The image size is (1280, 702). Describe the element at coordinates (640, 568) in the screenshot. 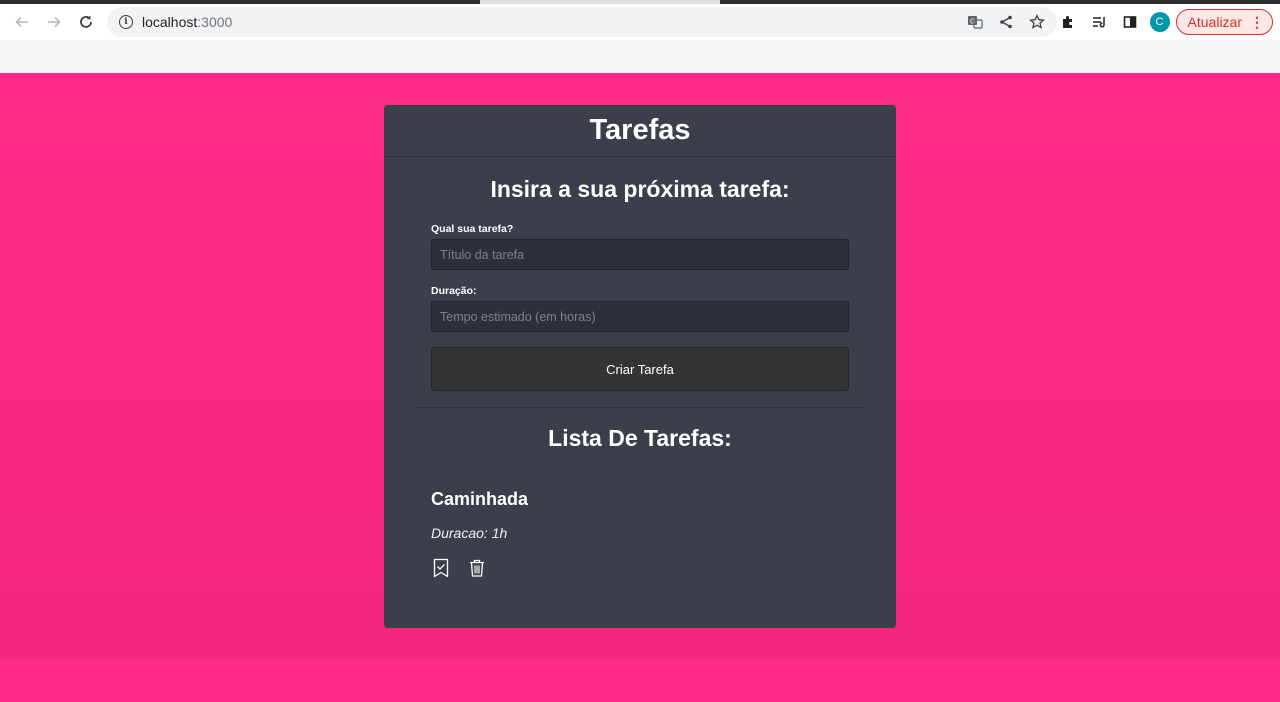

I see `task-actions` at that location.